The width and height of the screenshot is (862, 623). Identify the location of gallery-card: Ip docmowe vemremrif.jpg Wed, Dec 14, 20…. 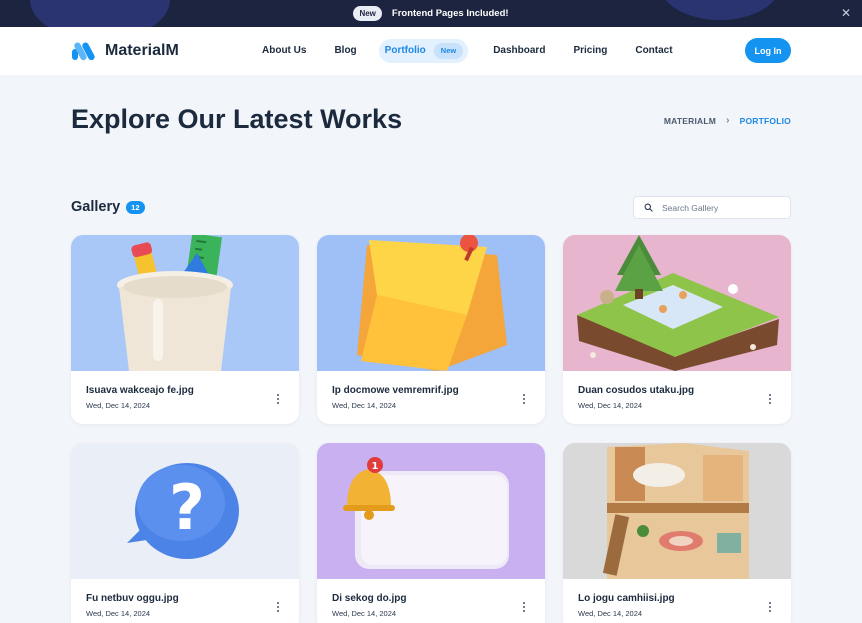
(431, 329).